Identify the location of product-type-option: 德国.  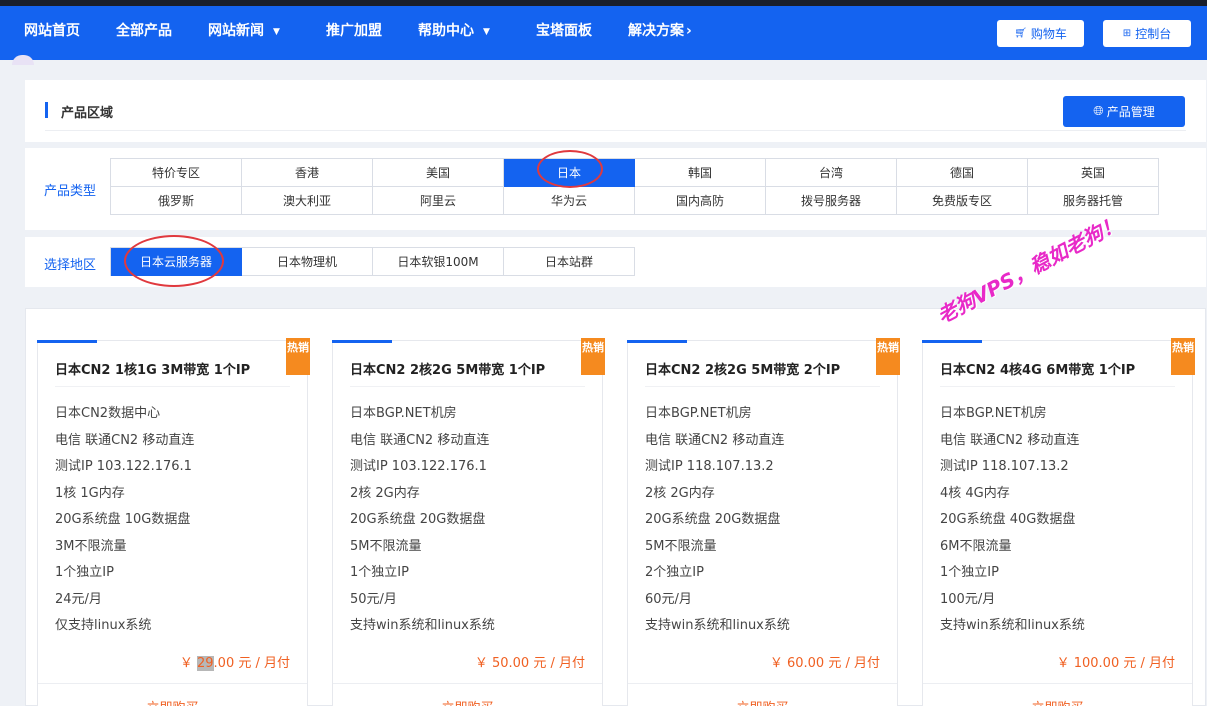
(962, 173).